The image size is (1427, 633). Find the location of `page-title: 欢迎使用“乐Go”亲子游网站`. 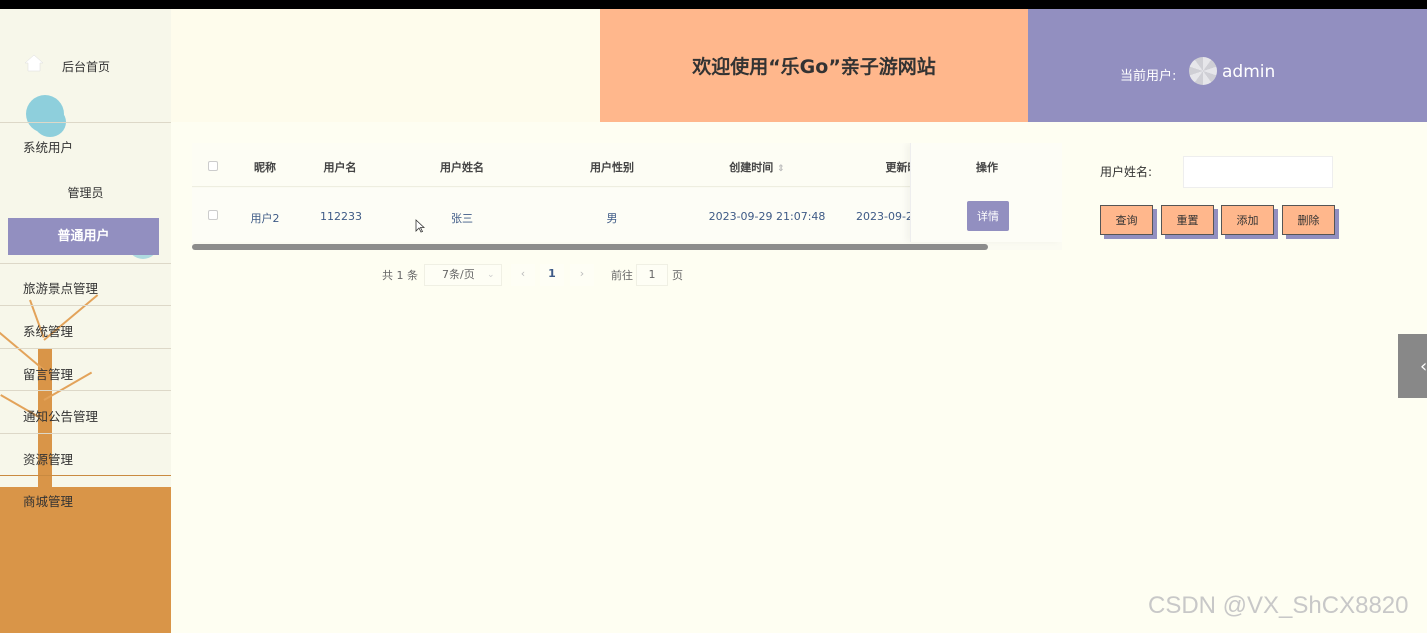

page-title: 欢迎使用“乐Go”亲子游网站 is located at coordinates (814, 67).